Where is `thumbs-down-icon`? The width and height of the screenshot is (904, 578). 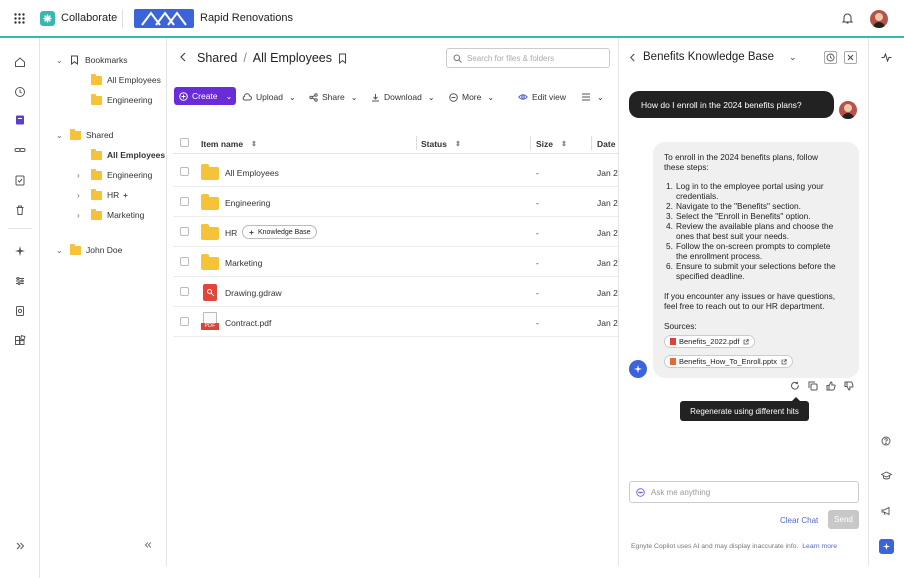
thumbs-down-icon is located at coordinates (849, 386).